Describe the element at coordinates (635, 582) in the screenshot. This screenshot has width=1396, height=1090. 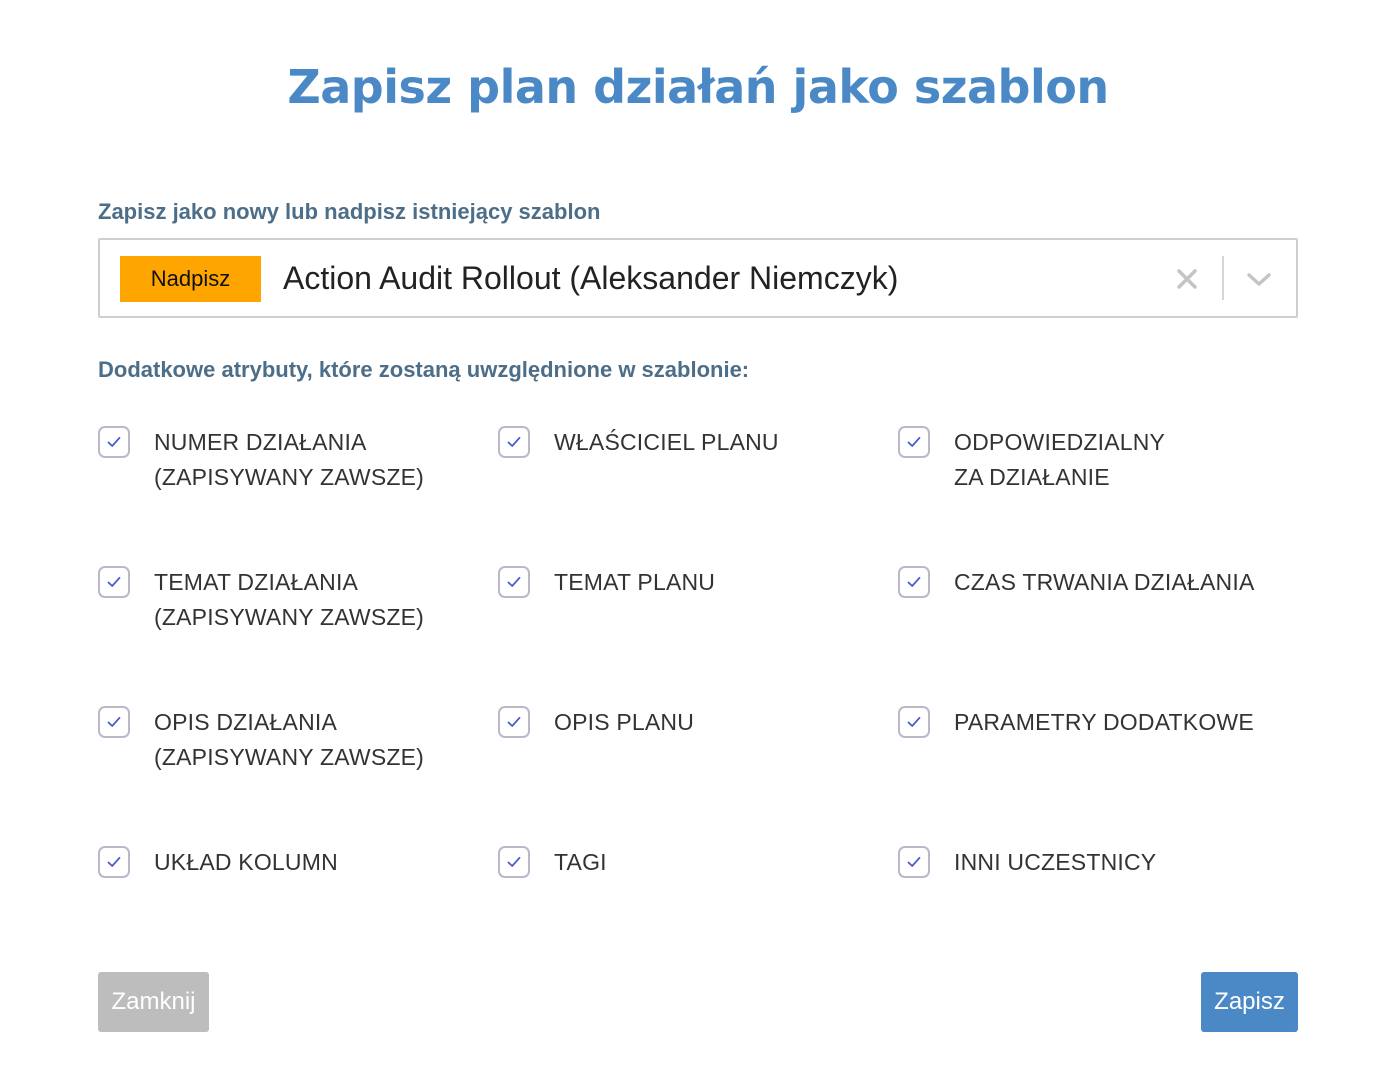
I see `attribute-label-line1: TEMAT PLANU` at that location.